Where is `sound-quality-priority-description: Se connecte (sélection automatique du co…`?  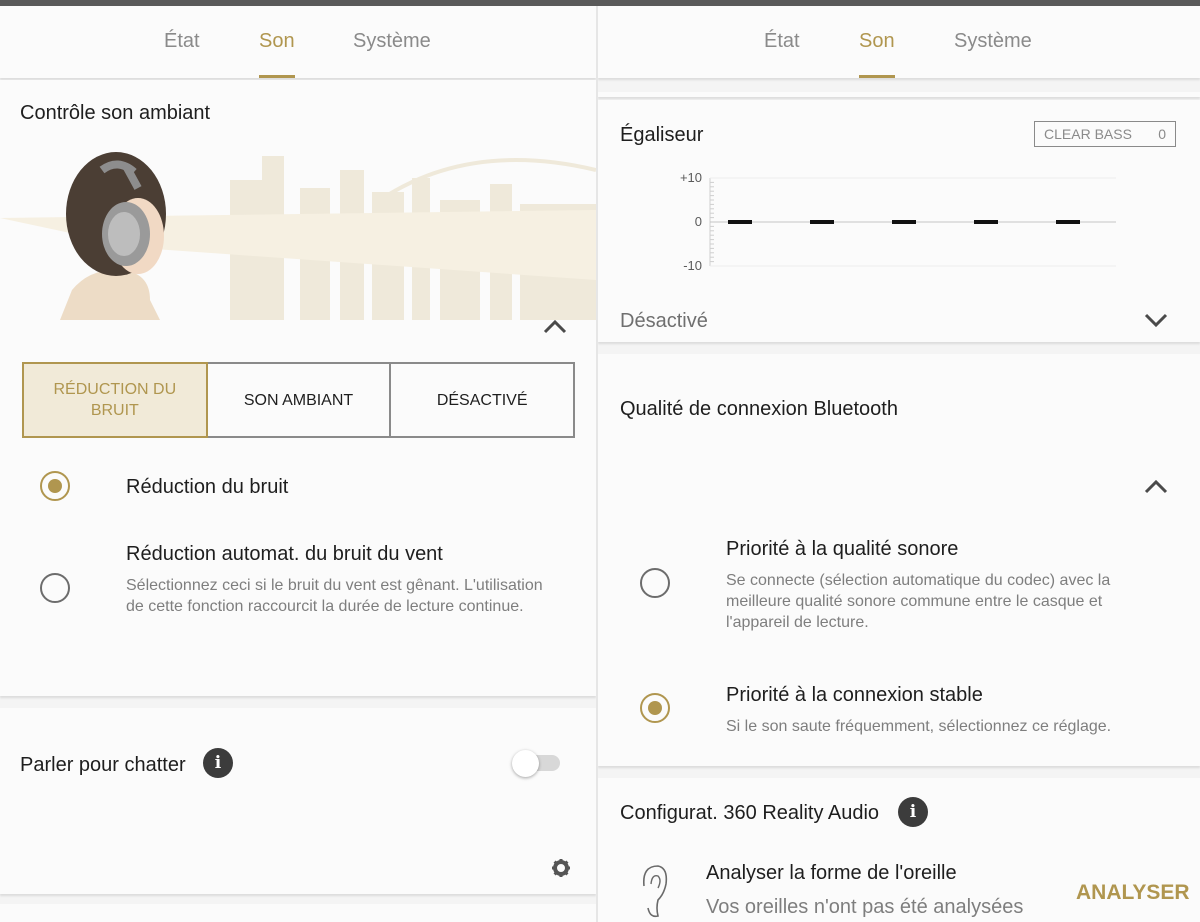 sound-quality-priority-description: Se connecte (sélection automatique du co… is located at coordinates (918, 601).